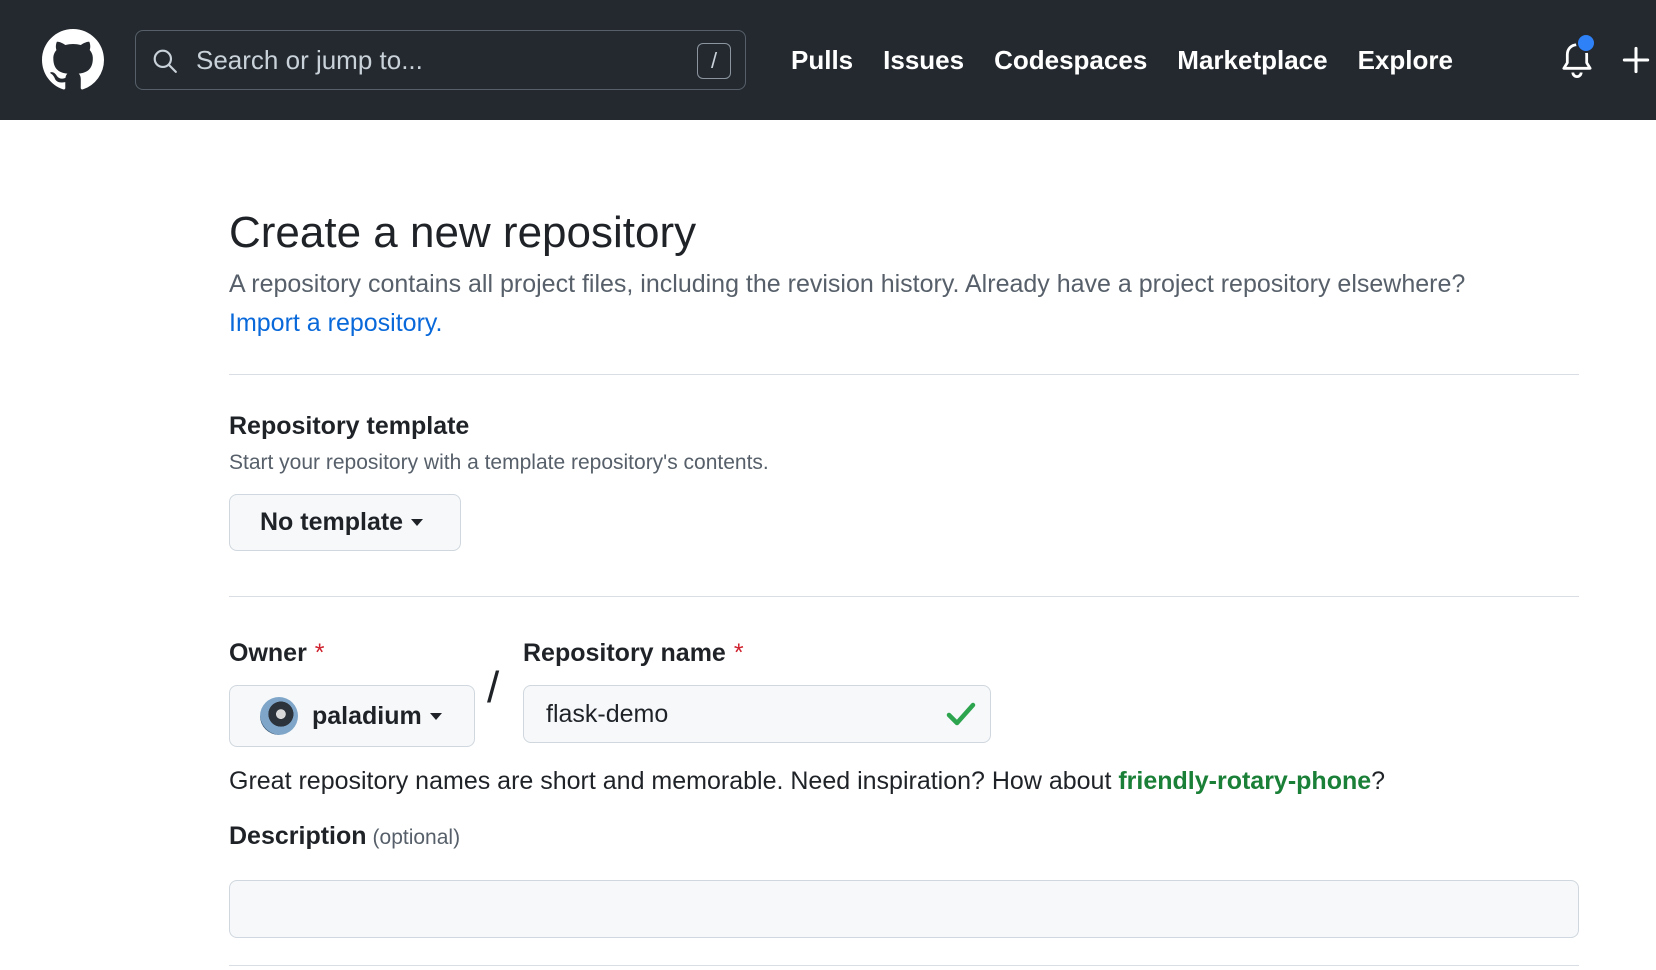  Describe the element at coordinates (268, 653) in the screenshot. I see `owner-label-text: Owner` at that location.